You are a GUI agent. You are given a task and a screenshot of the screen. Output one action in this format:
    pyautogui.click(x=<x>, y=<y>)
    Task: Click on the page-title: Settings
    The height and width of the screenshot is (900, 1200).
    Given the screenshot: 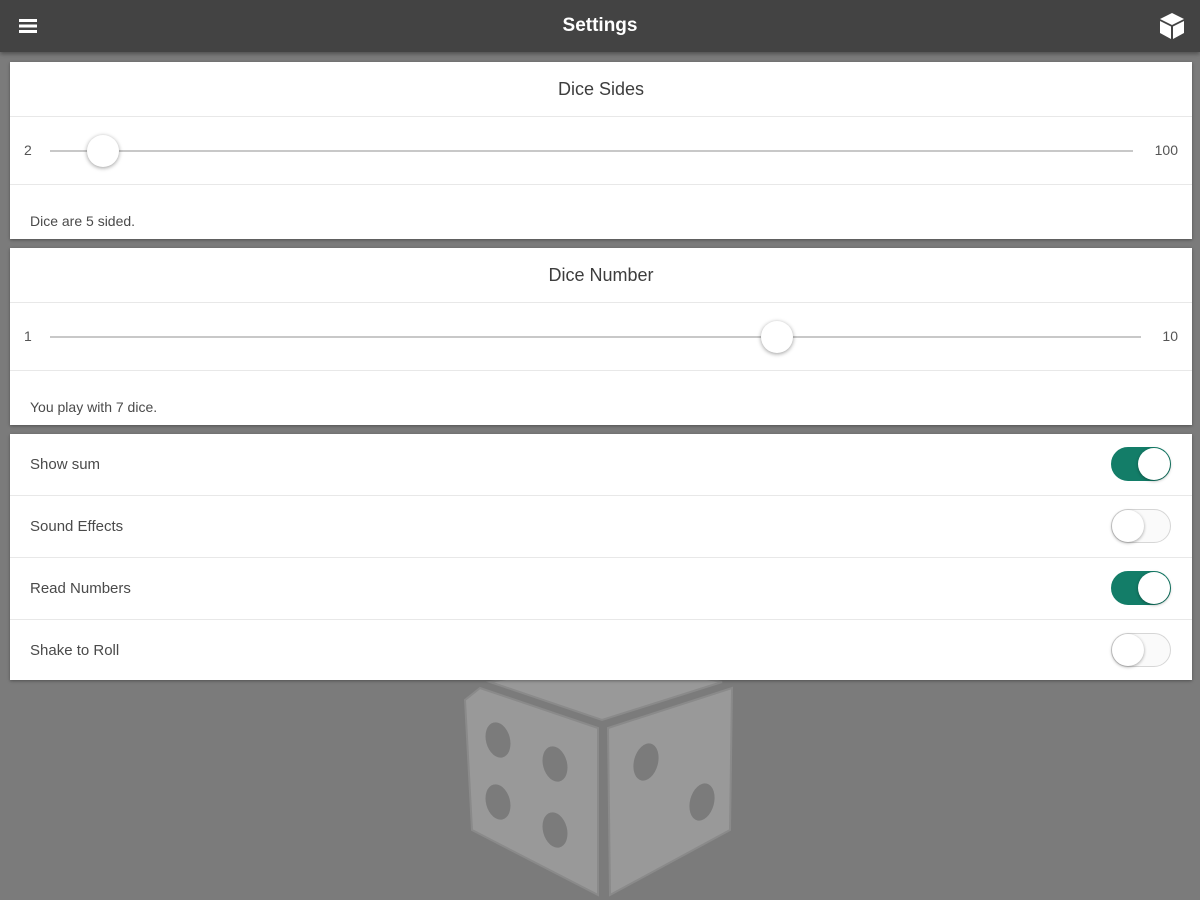 What is the action you would take?
    pyautogui.click(x=600, y=25)
    